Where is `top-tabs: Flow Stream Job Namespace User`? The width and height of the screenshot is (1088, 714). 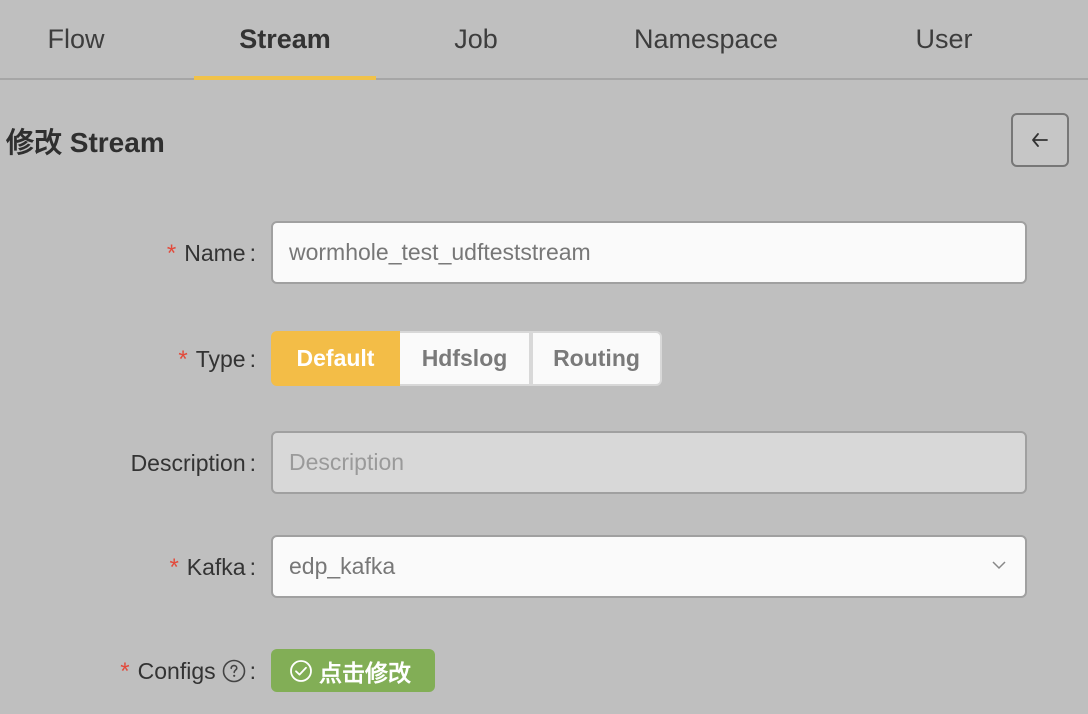 top-tabs: Flow Stream Job Namespace User is located at coordinates (544, 40).